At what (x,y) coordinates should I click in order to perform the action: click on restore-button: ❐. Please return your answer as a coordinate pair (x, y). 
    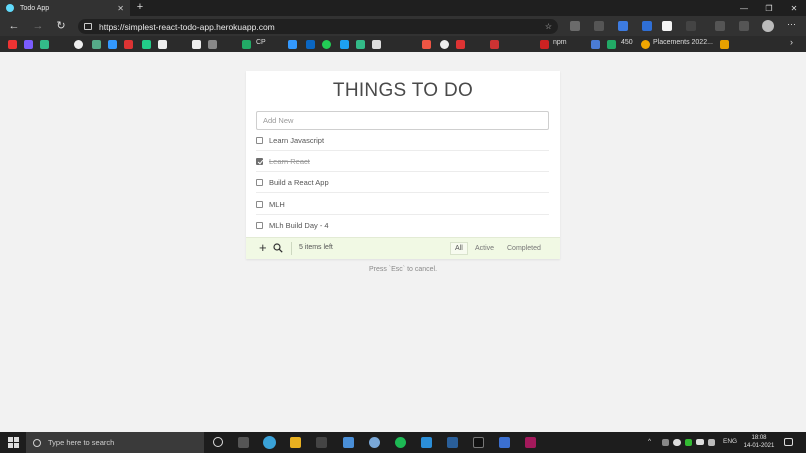
    Looking at the image, I should click on (769, 8).